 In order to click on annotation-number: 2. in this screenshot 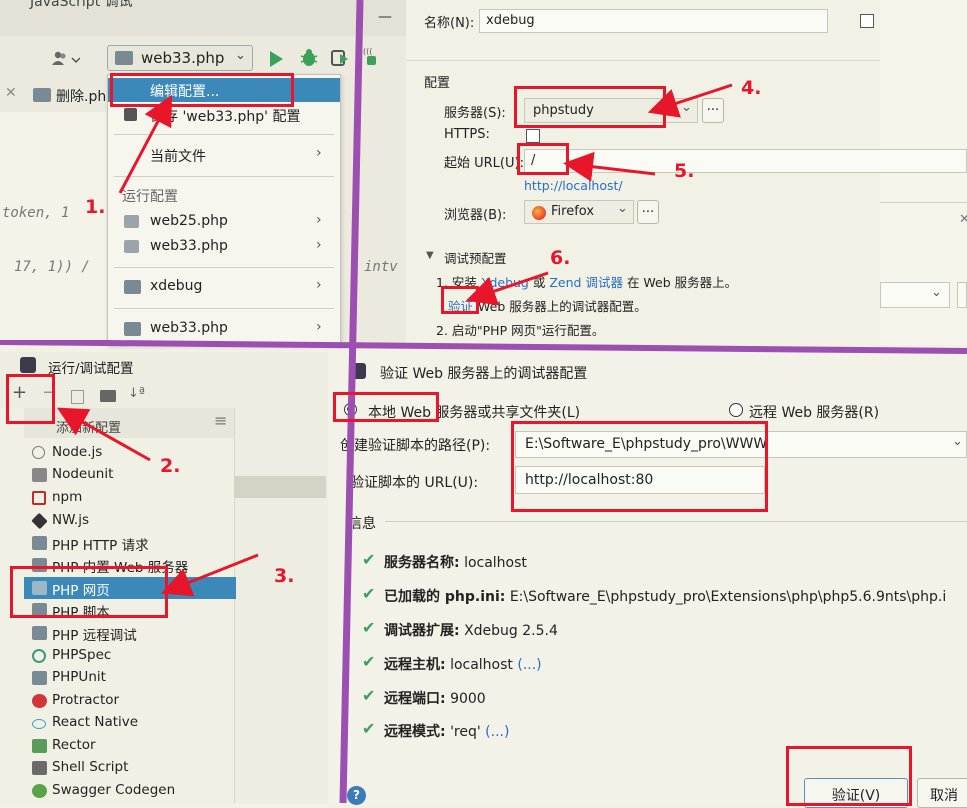, I will do `click(170, 466)`.